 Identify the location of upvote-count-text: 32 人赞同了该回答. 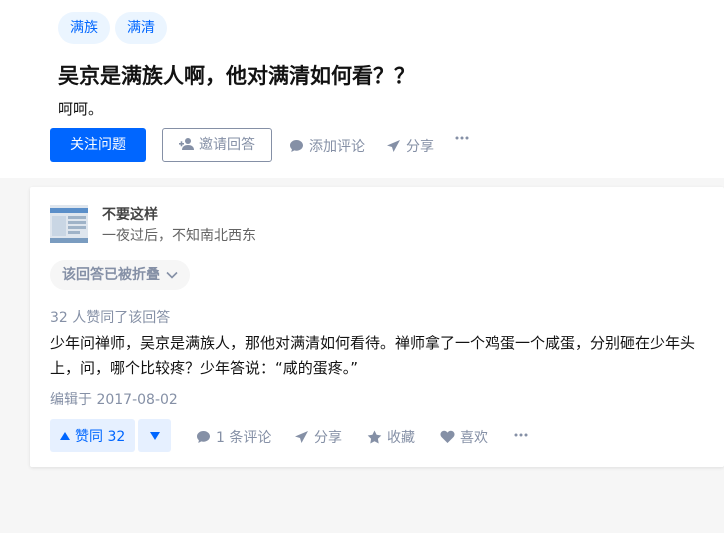
(110, 317).